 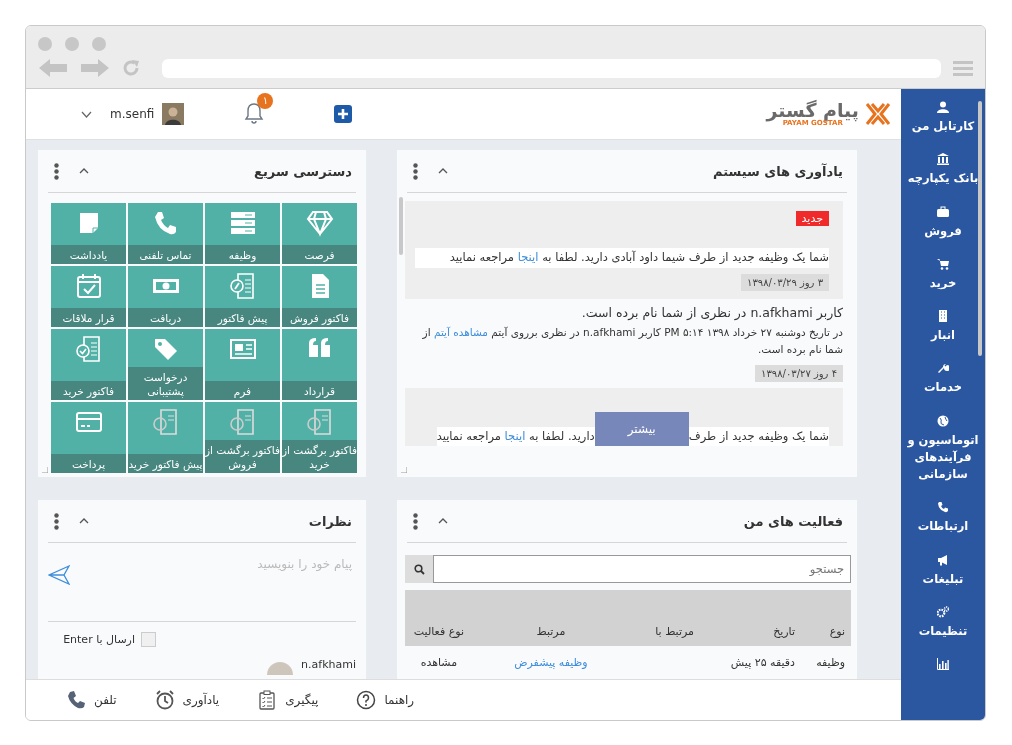 I want to click on sidebar-item: ارتباطات, so click(x=943, y=518).